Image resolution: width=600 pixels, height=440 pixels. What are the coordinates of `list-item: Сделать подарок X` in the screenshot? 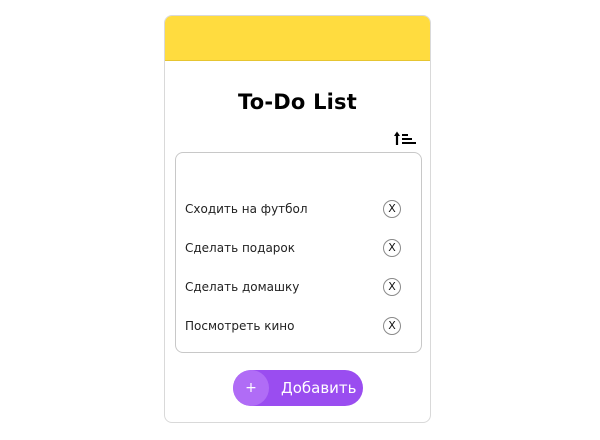 It's located at (298, 248).